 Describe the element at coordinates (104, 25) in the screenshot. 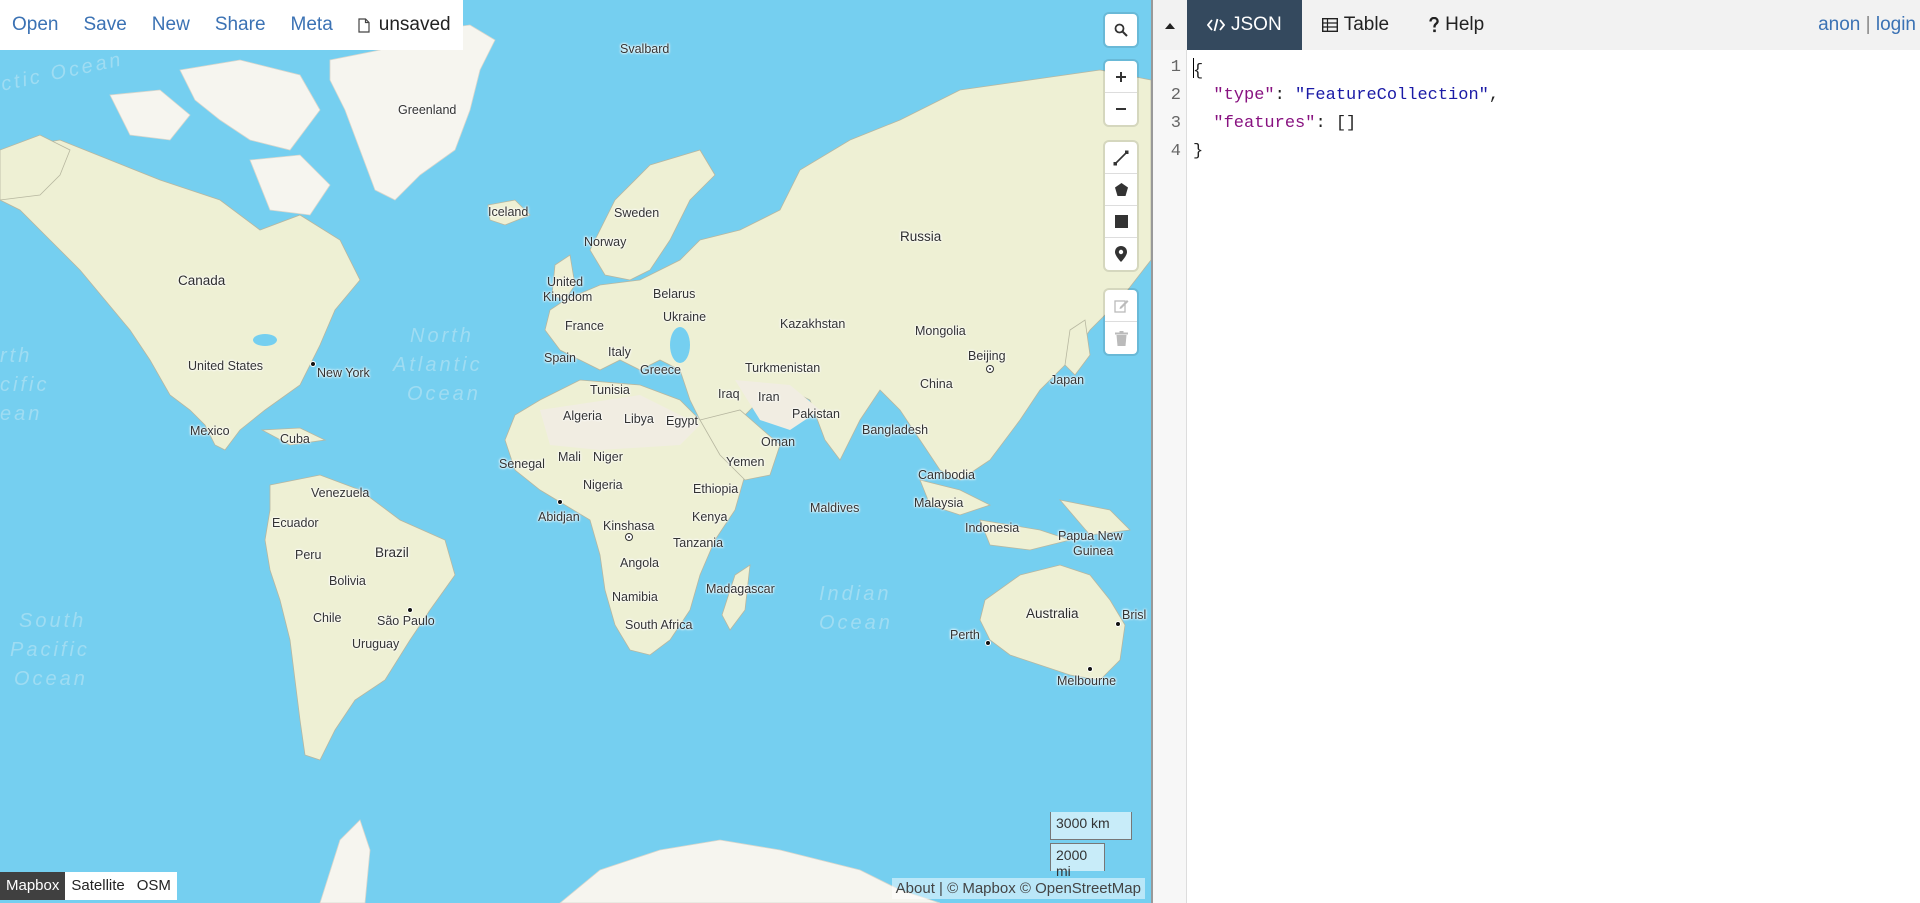

I see `save-button: Save` at that location.